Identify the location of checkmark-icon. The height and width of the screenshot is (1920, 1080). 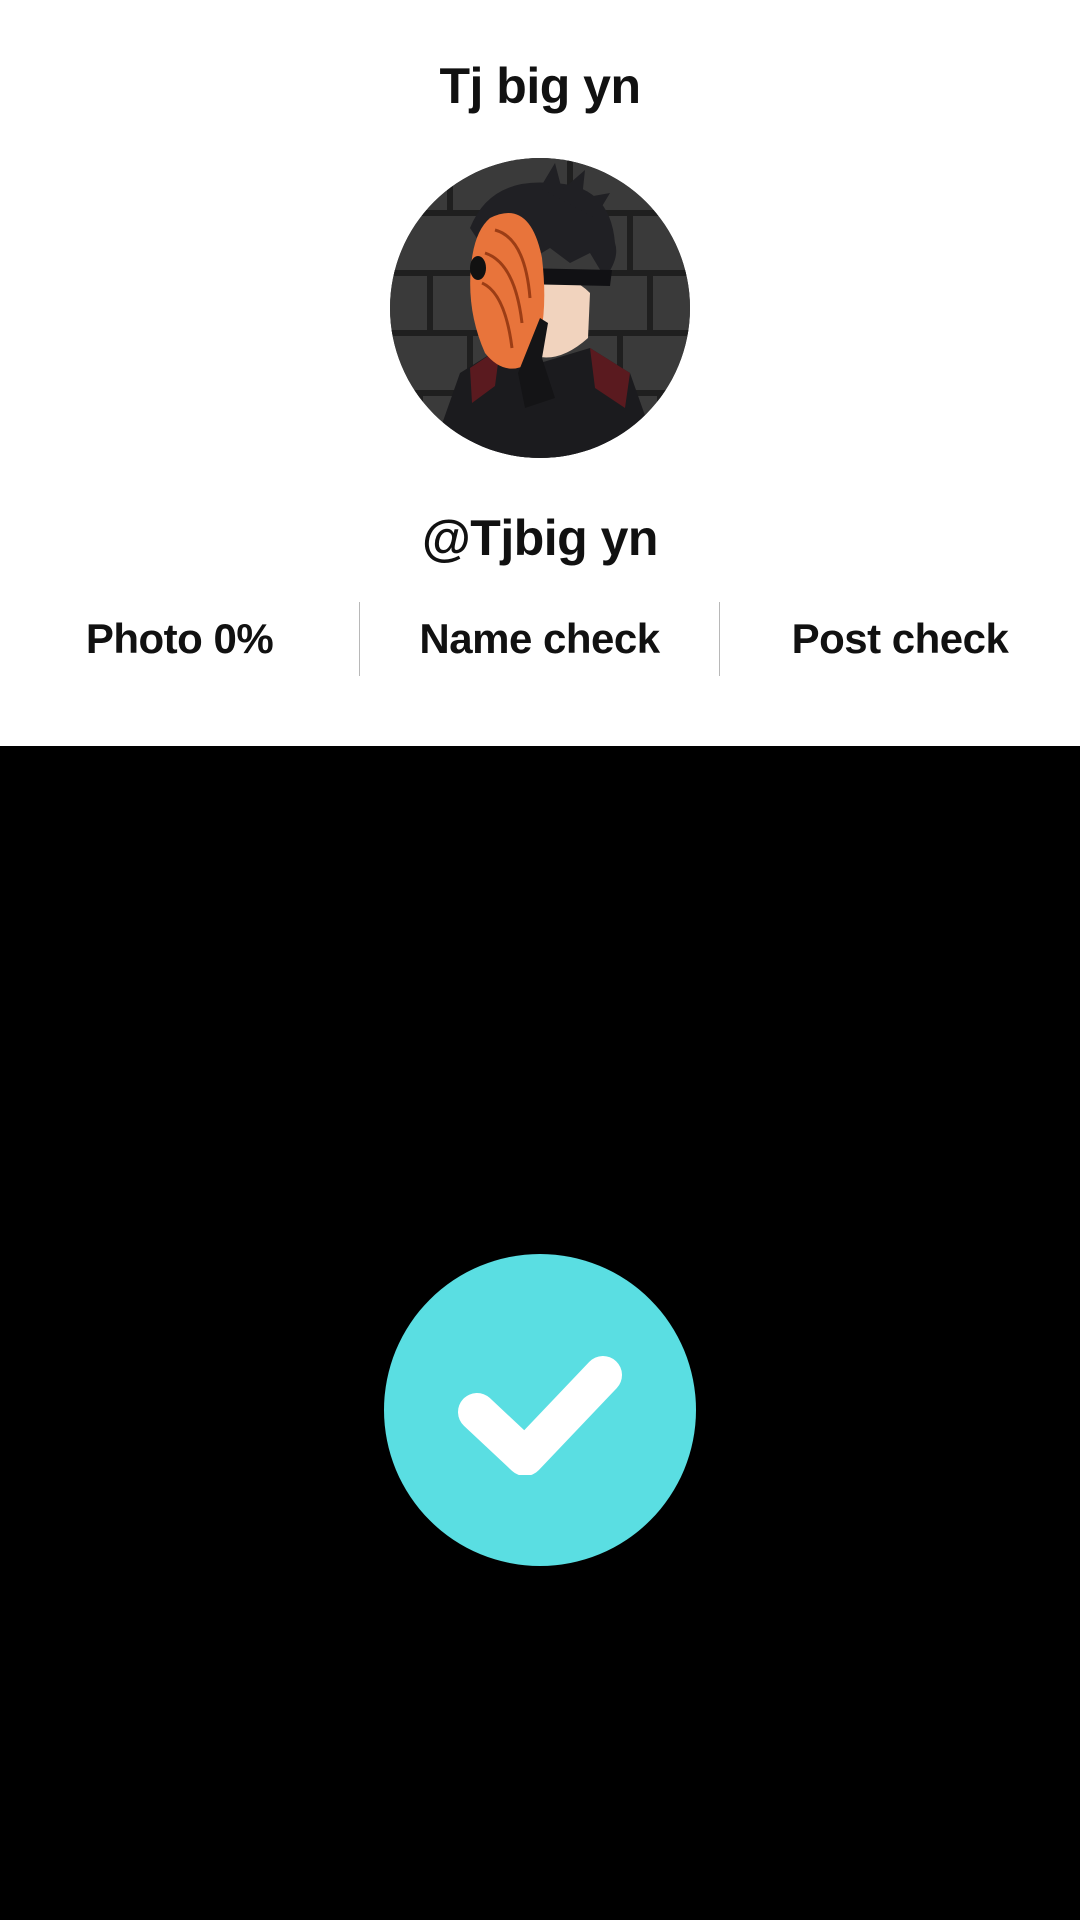
(540, 1415).